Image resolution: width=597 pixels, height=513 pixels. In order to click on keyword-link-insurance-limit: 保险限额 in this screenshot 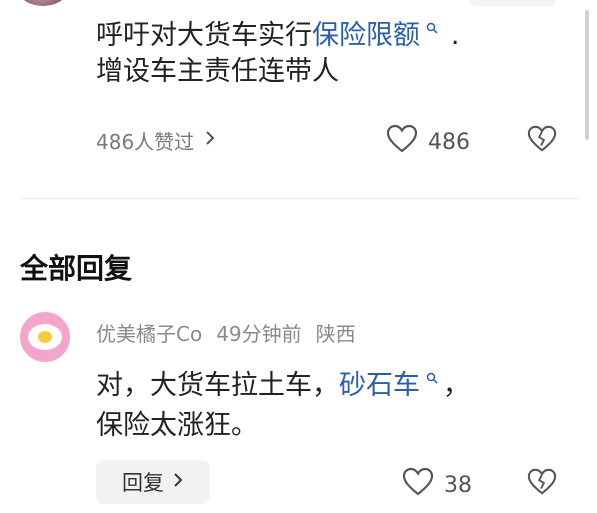, I will do `click(377, 35)`.